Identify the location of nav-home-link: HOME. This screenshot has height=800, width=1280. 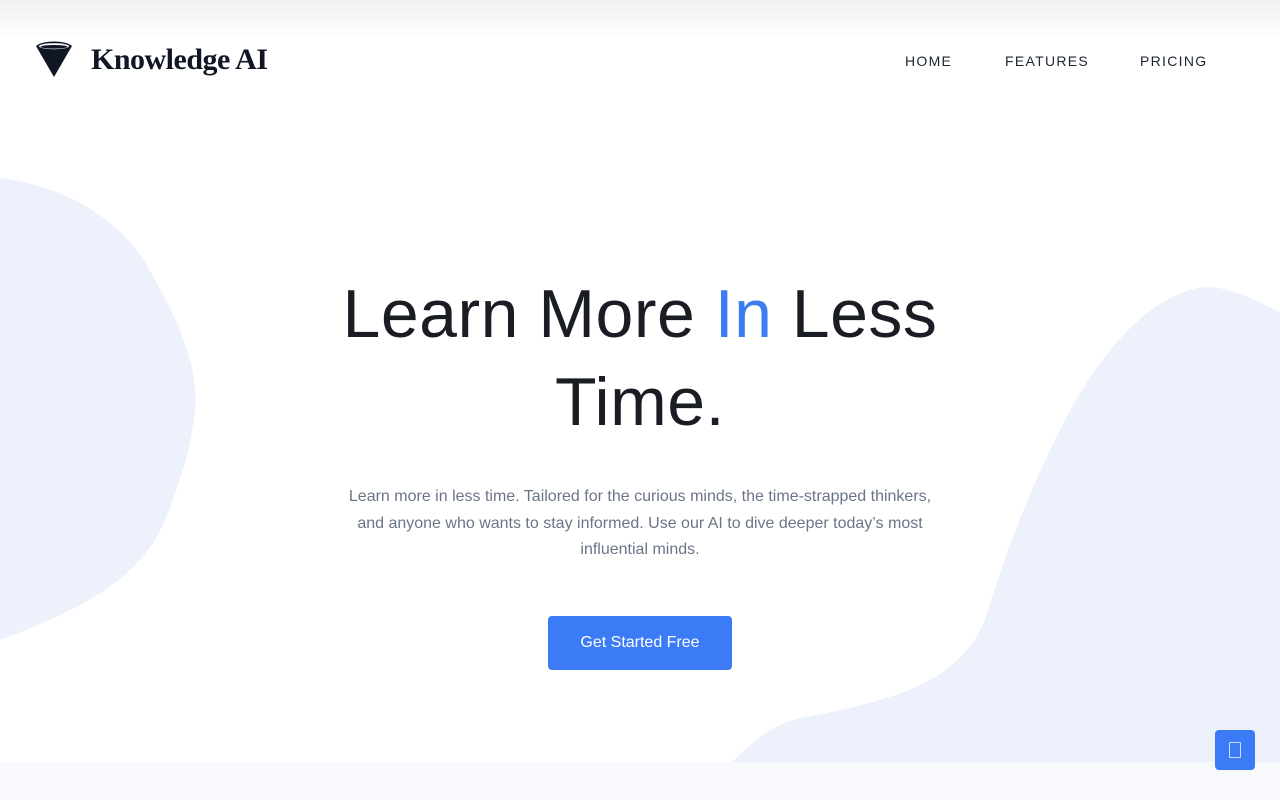
(955, 61).